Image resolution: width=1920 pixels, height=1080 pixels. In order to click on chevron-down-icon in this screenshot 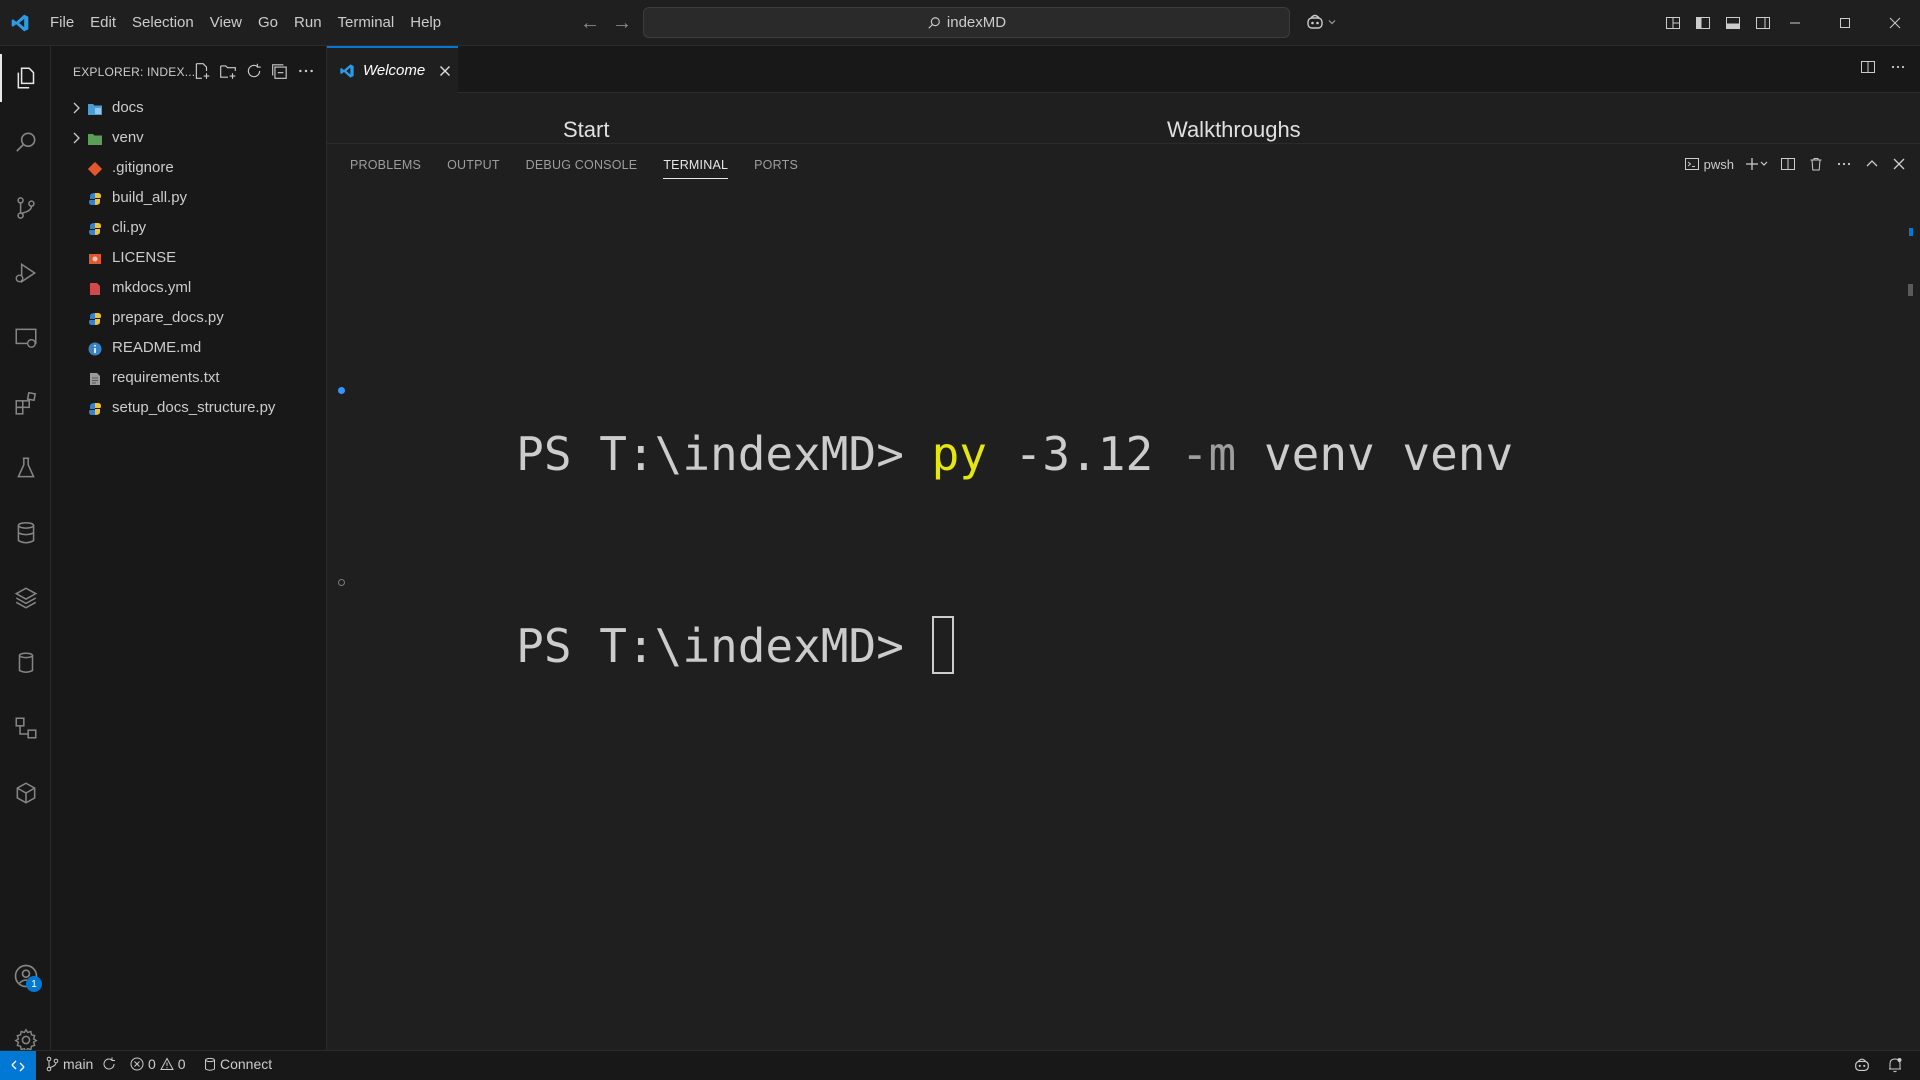, I will do `click(1332, 22)`.